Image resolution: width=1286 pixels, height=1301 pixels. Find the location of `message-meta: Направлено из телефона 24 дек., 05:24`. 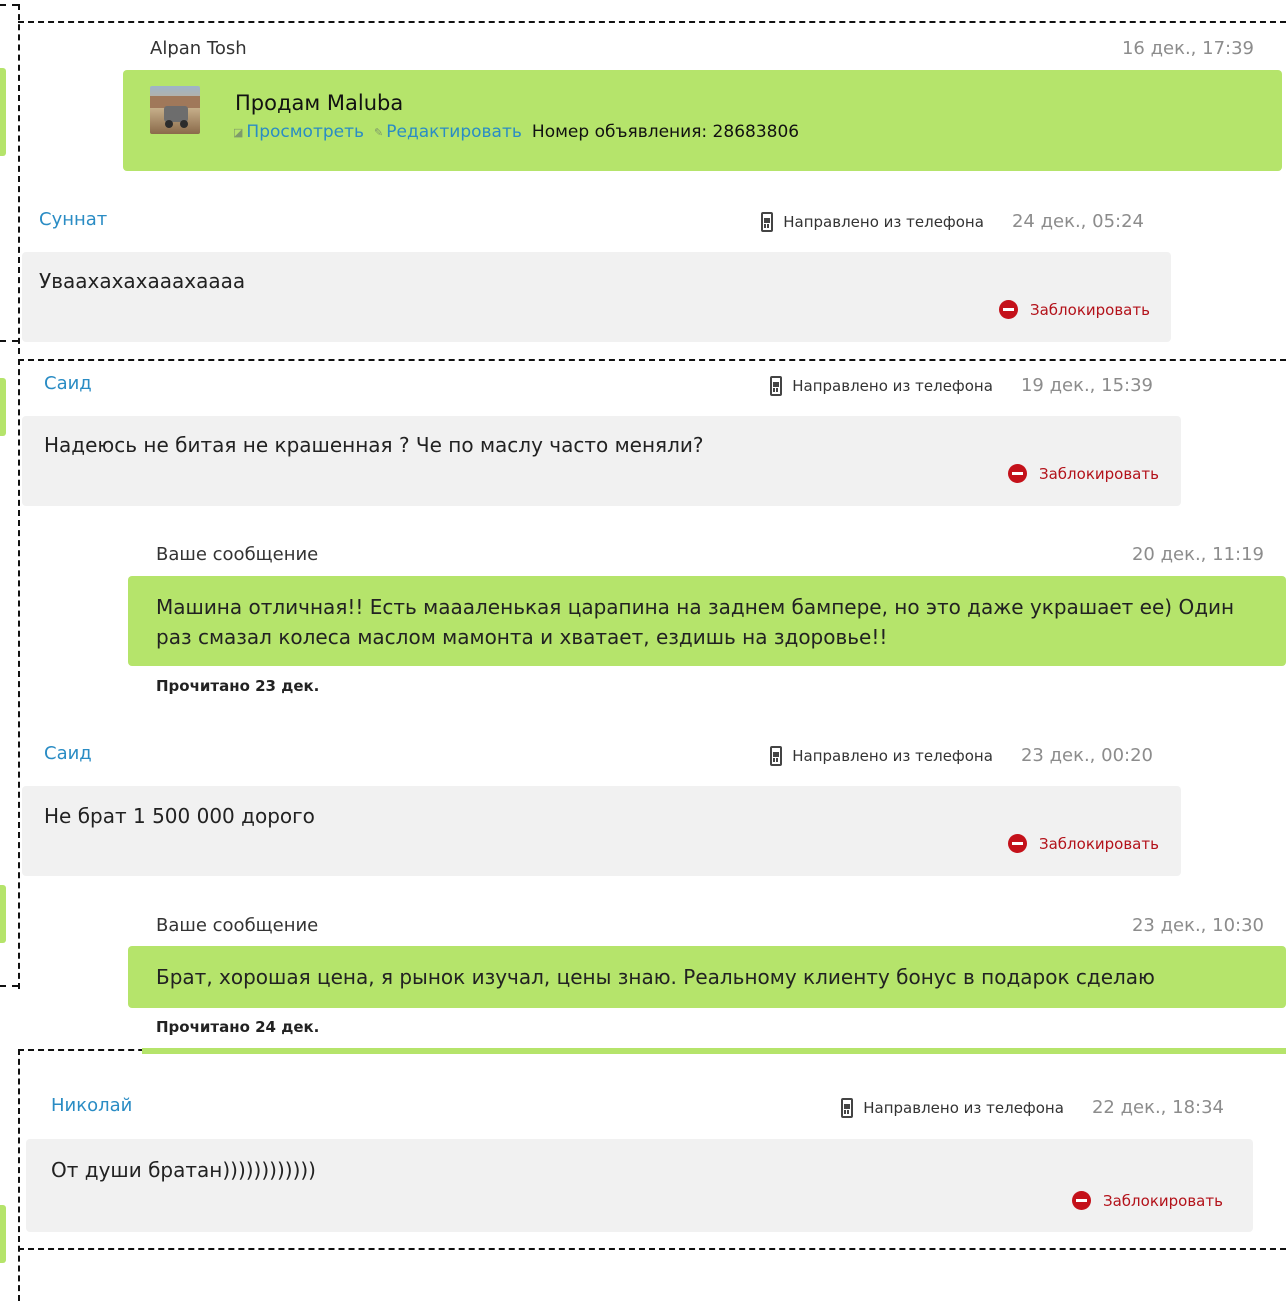

message-meta: Направлено из телефона 24 дек., 05:24 is located at coordinates (952, 221).